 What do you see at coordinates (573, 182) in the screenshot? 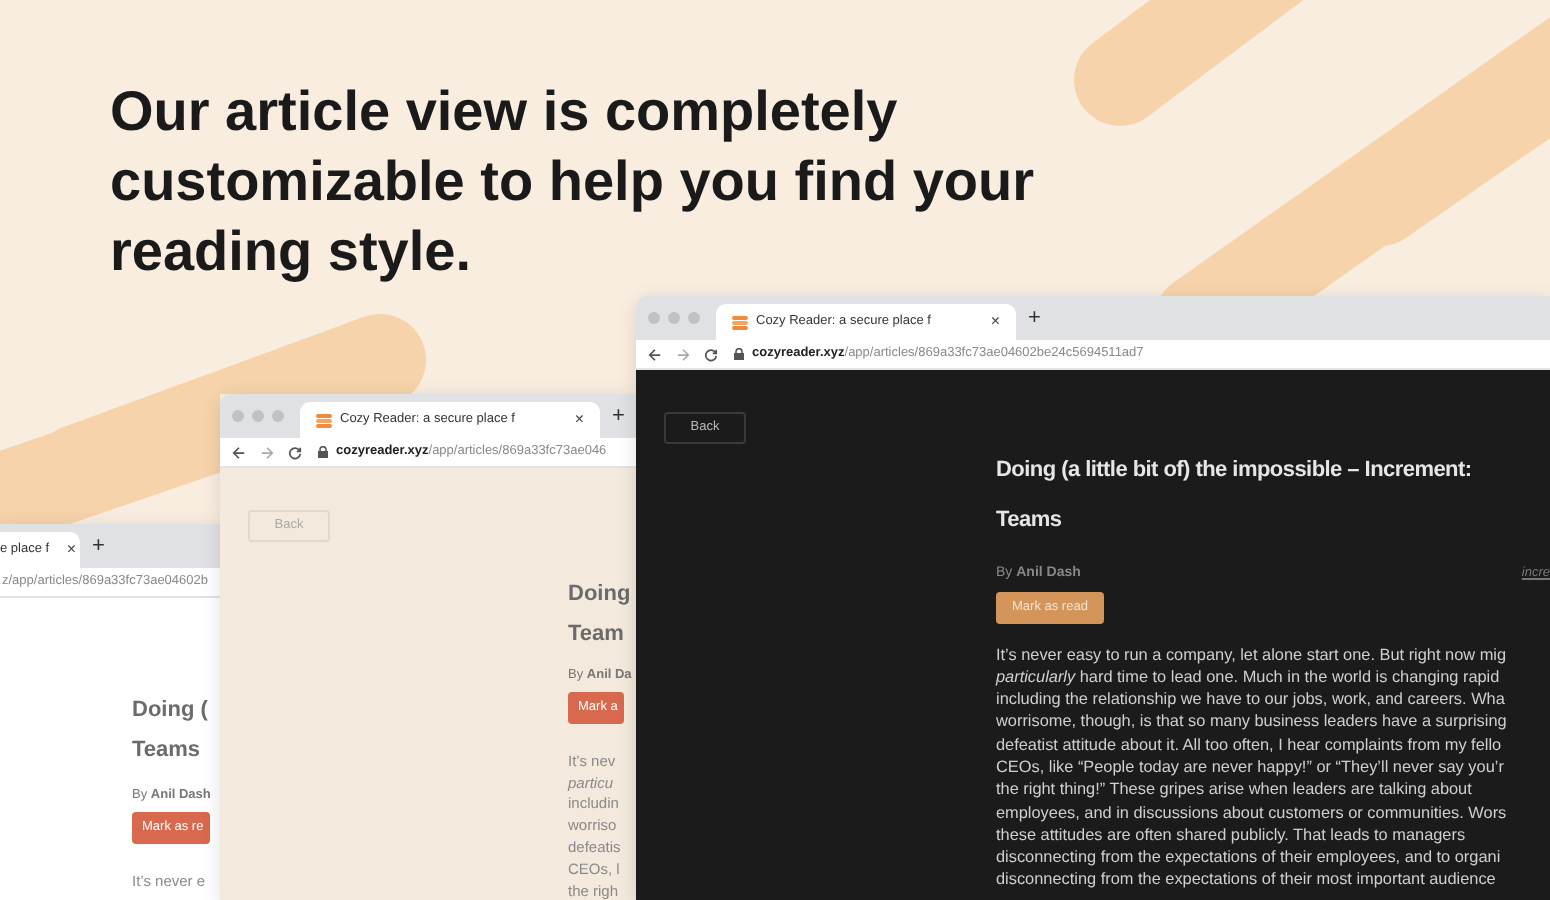
I see `headline: Our article view is completely customizable to help you find your reading style.` at bounding box center [573, 182].